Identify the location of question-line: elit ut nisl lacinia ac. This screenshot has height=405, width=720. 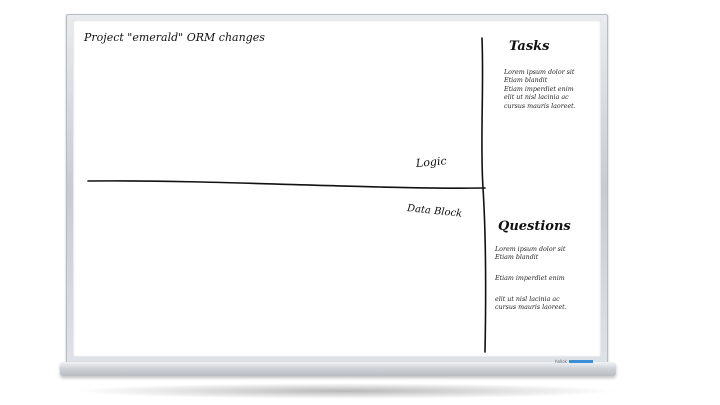
(527, 299).